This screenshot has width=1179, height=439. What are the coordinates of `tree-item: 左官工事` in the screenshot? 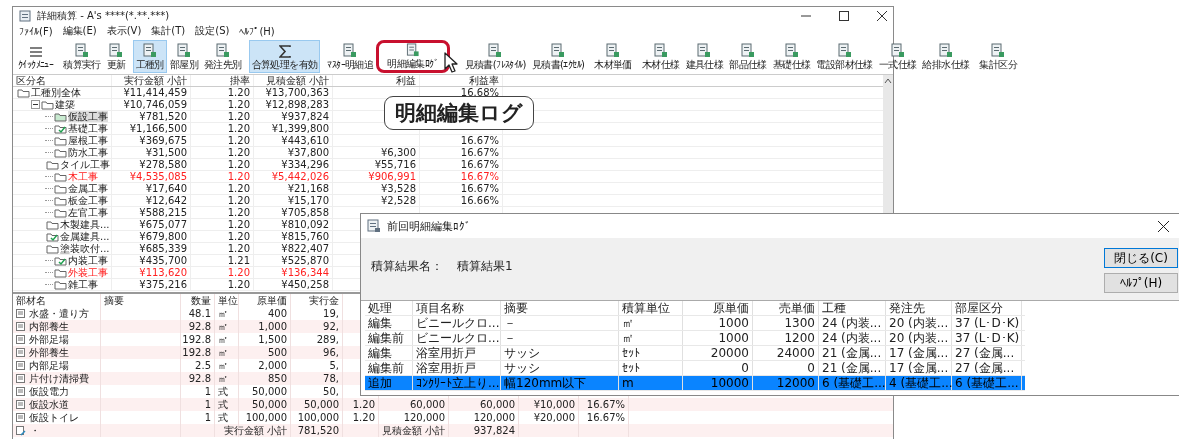 It's located at (88, 212).